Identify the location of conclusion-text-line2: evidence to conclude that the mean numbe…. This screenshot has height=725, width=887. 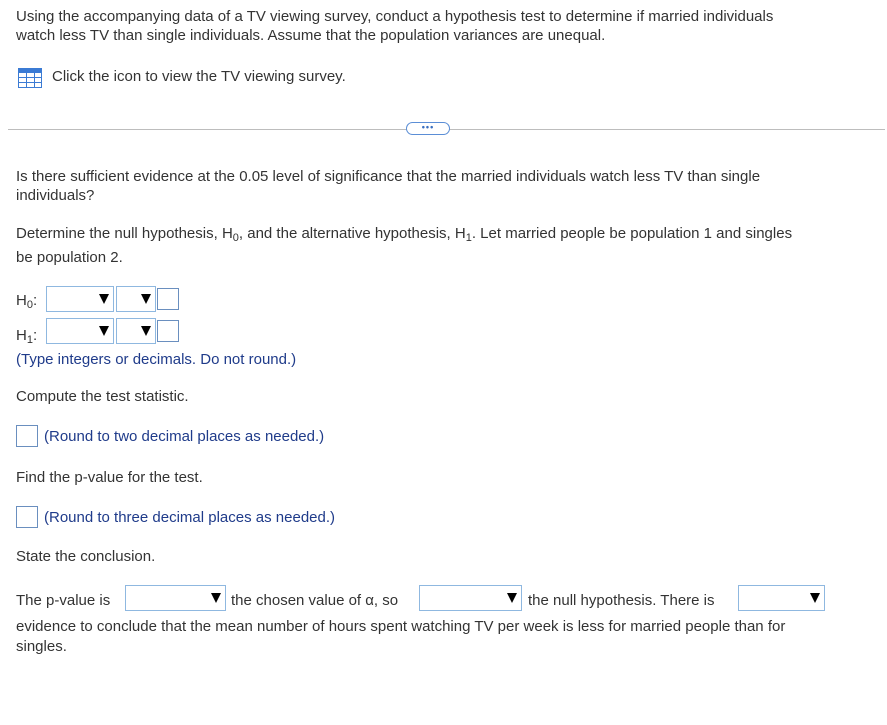
(401, 626).